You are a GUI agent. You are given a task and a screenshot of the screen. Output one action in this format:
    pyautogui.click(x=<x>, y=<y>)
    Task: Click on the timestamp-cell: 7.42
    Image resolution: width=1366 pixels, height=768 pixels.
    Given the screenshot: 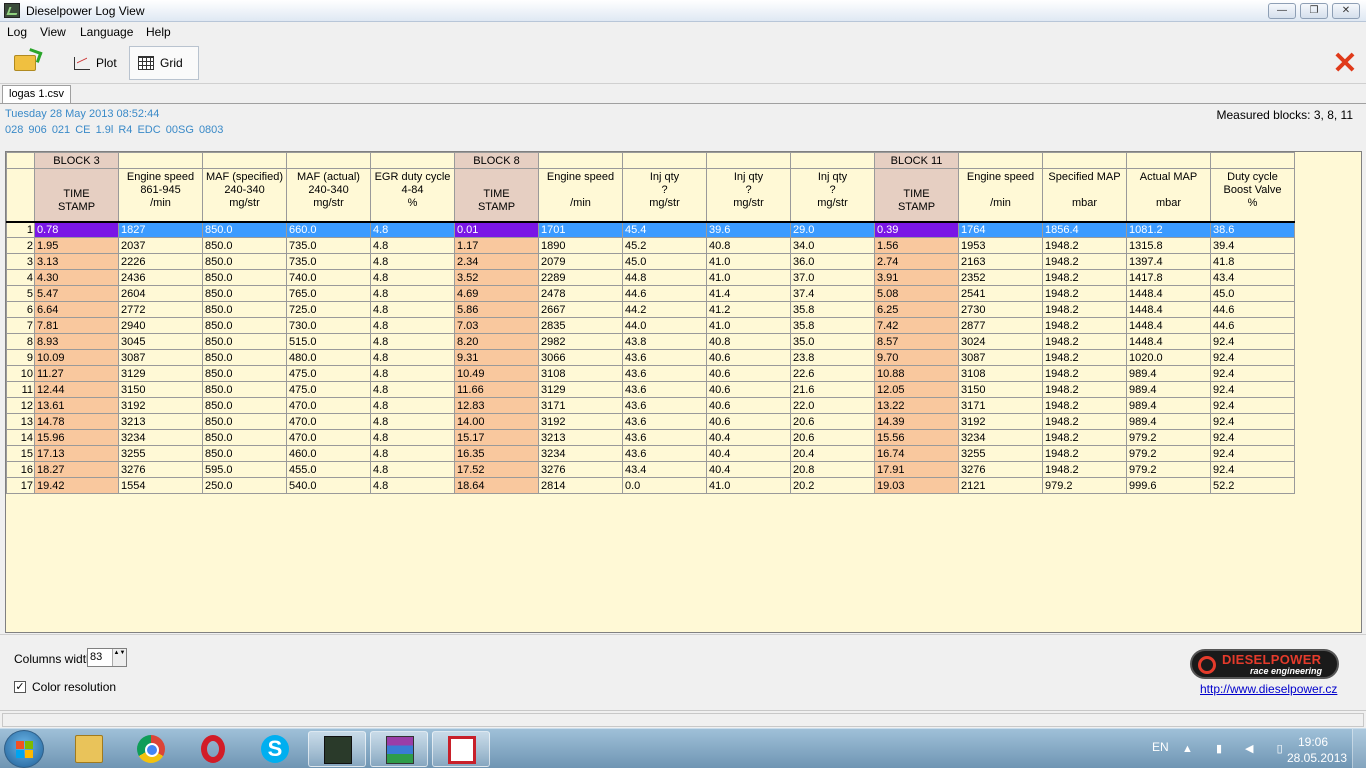 What is the action you would take?
    pyautogui.click(x=916, y=325)
    